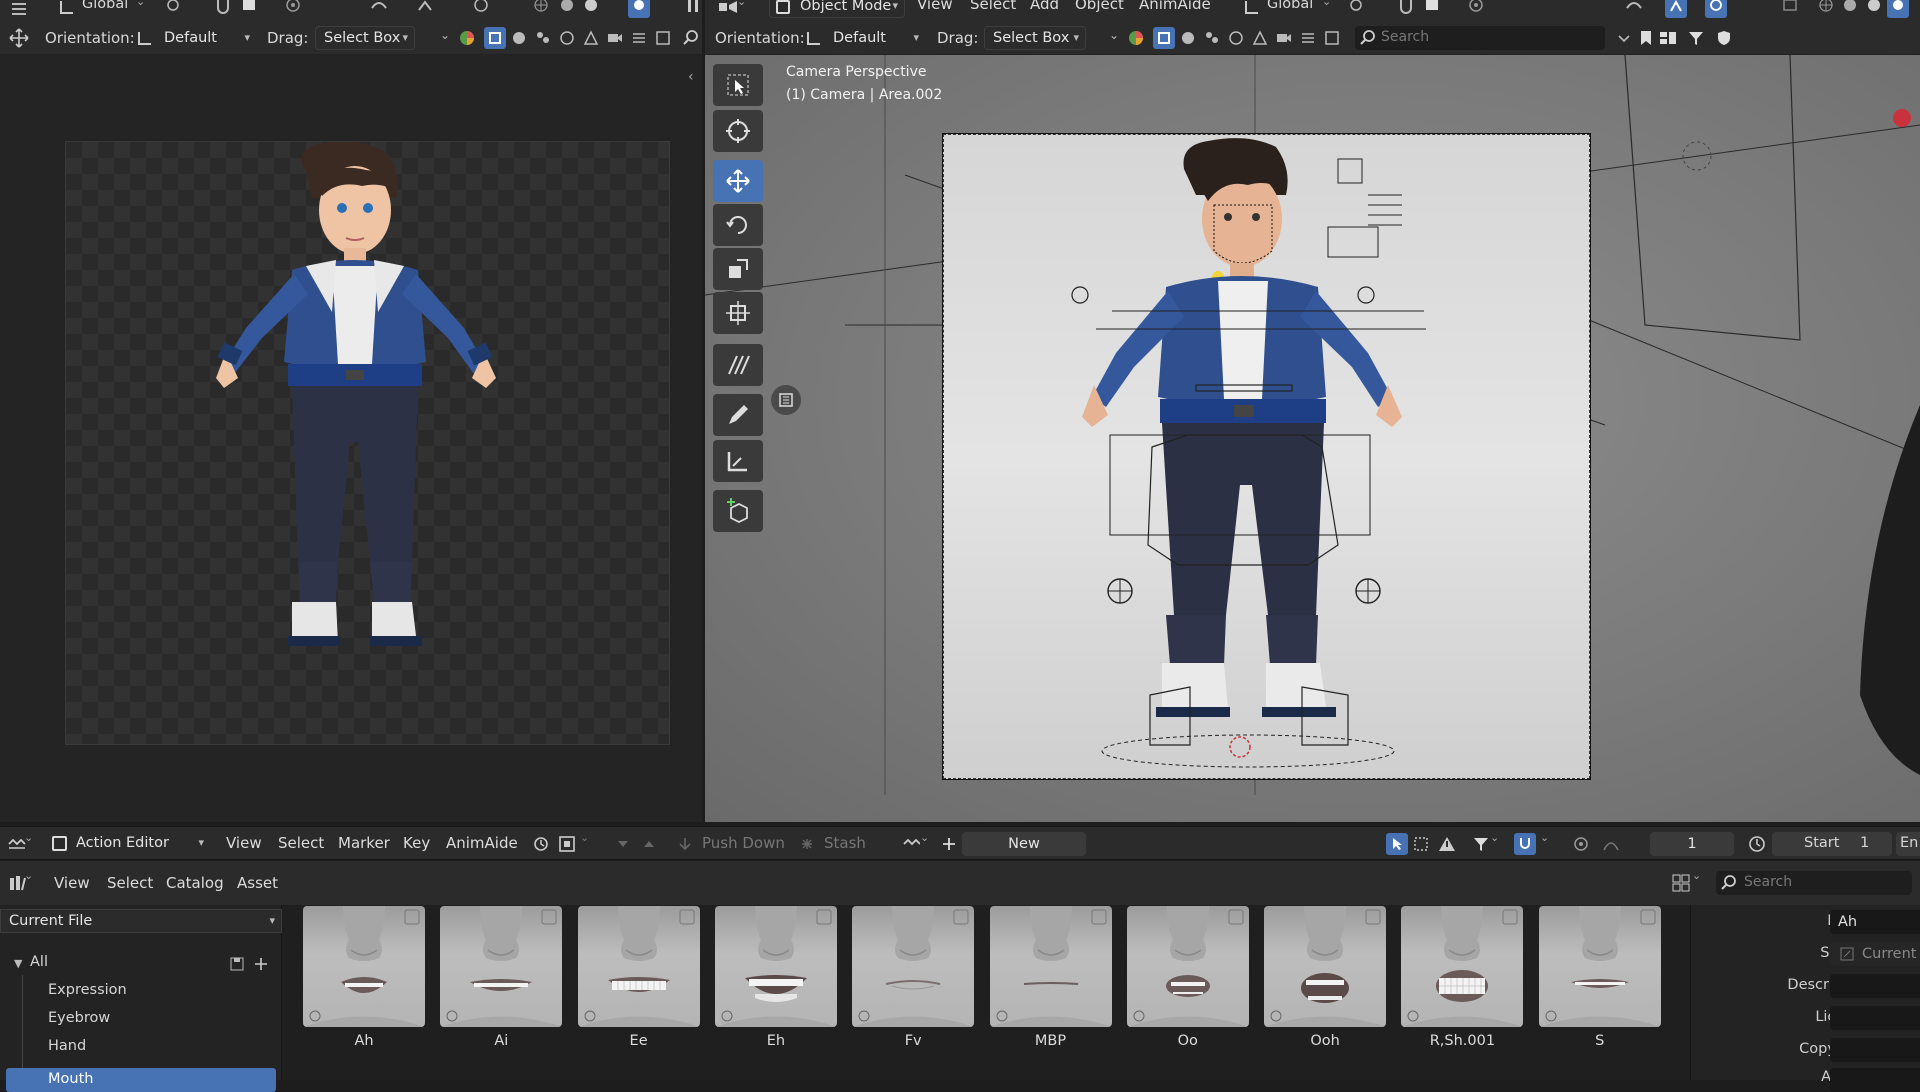 The height and width of the screenshot is (1092, 1920). Describe the element at coordinates (1421, 844) in the screenshot. I see `frame-icon` at that location.